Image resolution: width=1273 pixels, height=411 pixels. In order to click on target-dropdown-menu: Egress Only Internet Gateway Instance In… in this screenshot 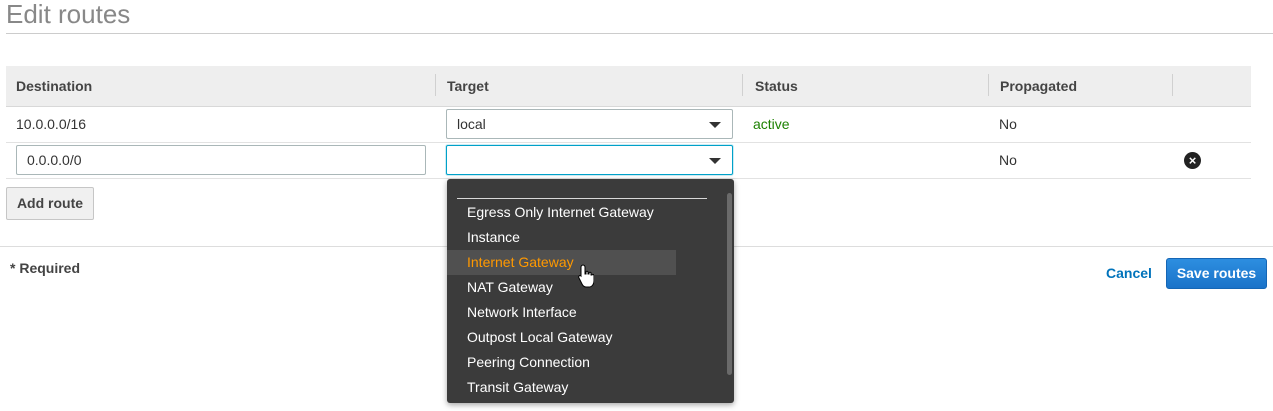, I will do `click(590, 291)`.